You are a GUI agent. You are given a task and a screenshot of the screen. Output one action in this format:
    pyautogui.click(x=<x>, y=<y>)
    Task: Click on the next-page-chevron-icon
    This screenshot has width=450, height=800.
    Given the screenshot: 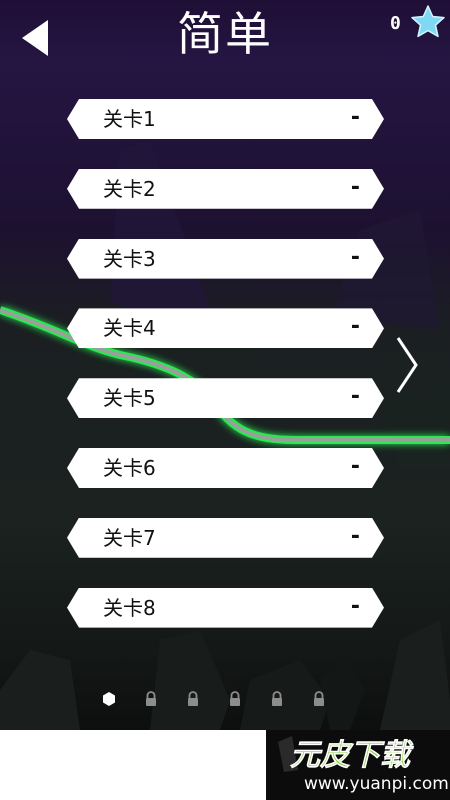 What is the action you would take?
    pyautogui.click(x=407, y=365)
    